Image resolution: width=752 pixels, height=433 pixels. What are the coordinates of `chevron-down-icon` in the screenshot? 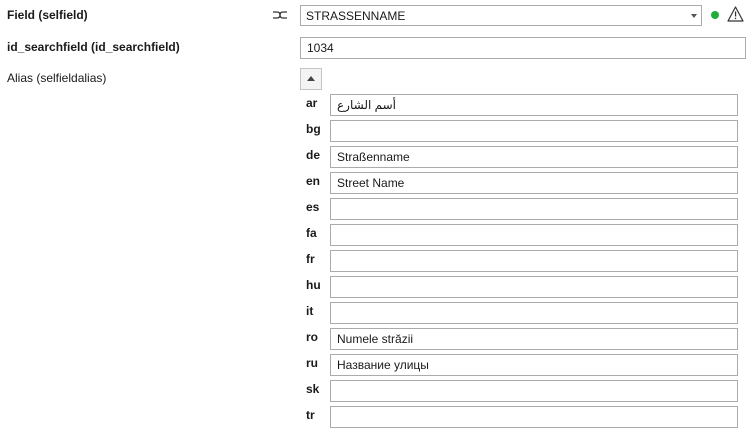 It's located at (694, 16).